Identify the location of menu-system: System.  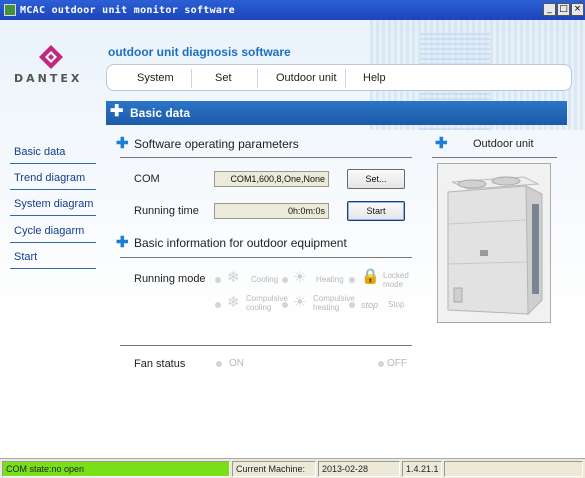
(155, 78).